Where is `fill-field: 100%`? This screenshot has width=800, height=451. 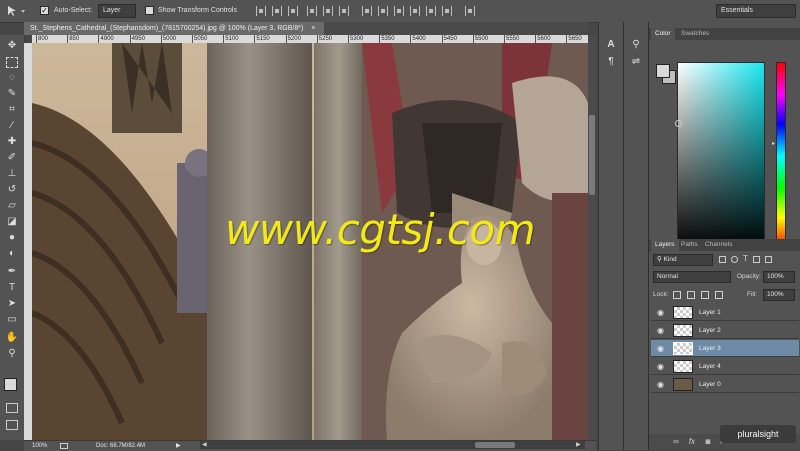
fill-field: 100% is located at coordinates (779, 295).